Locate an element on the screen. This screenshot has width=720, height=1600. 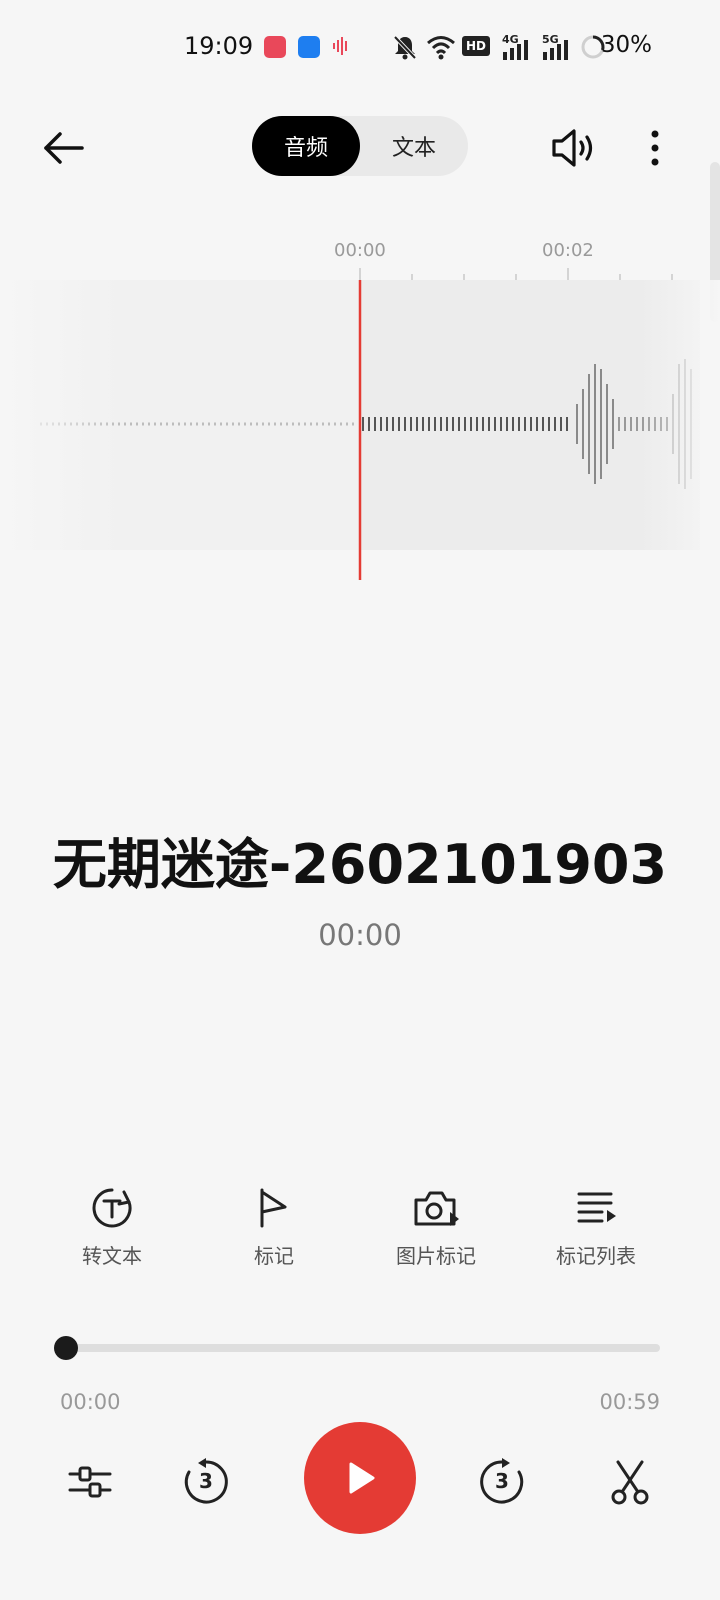
play-button is located at coordinates (360, 1478).